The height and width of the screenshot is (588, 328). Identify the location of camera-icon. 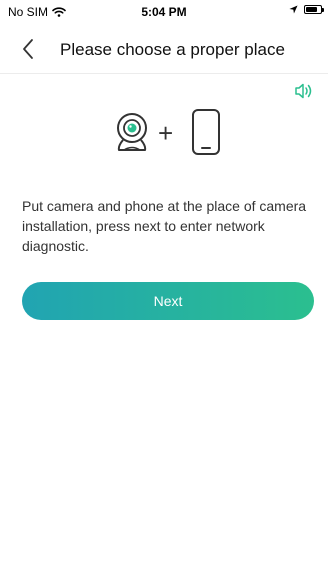
(132, 132).